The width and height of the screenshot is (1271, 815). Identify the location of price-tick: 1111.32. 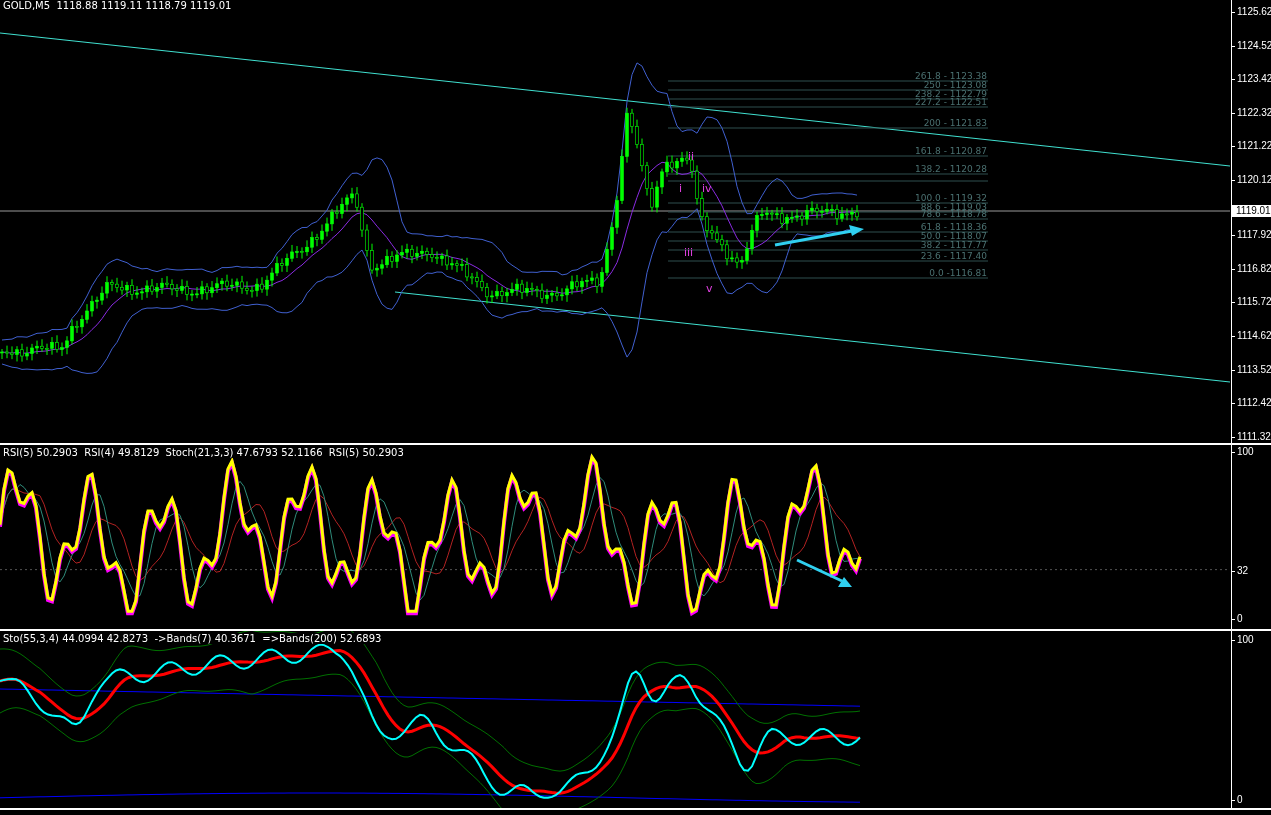
(1251, 436).